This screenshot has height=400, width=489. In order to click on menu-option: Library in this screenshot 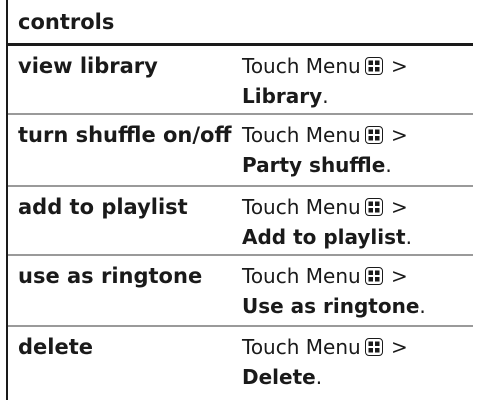, I will do `click(282, 96)`.